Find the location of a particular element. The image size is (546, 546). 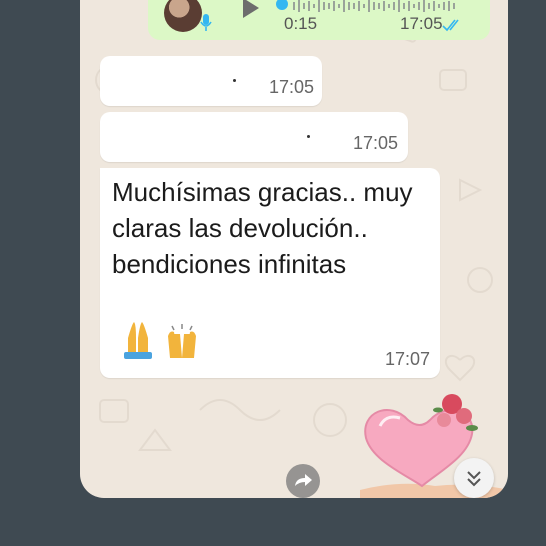

message-time: 17:07 is located at coordinates (407, 359).